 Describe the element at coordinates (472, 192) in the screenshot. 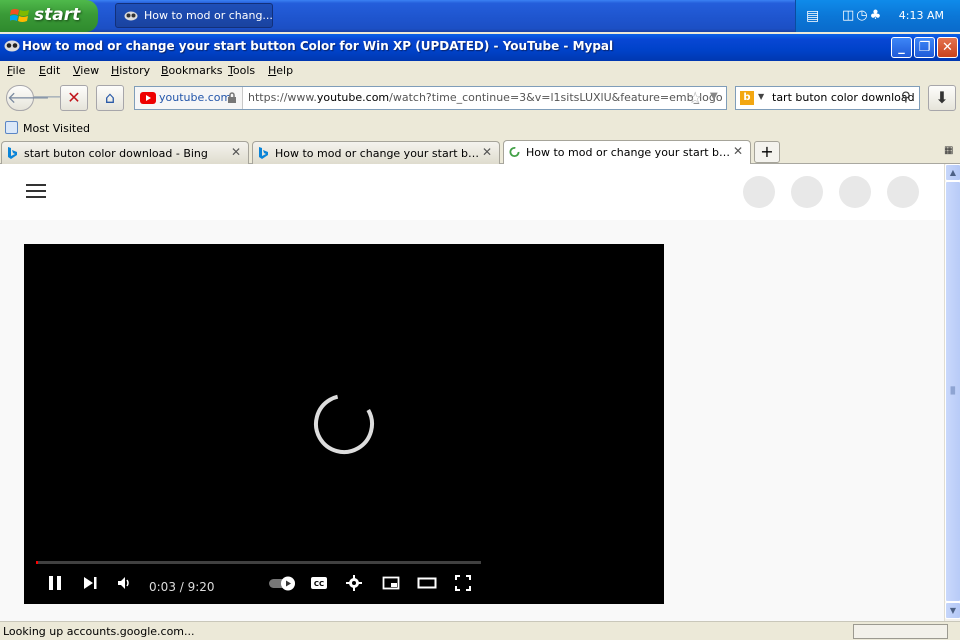

I see `youtube-header` at that location.